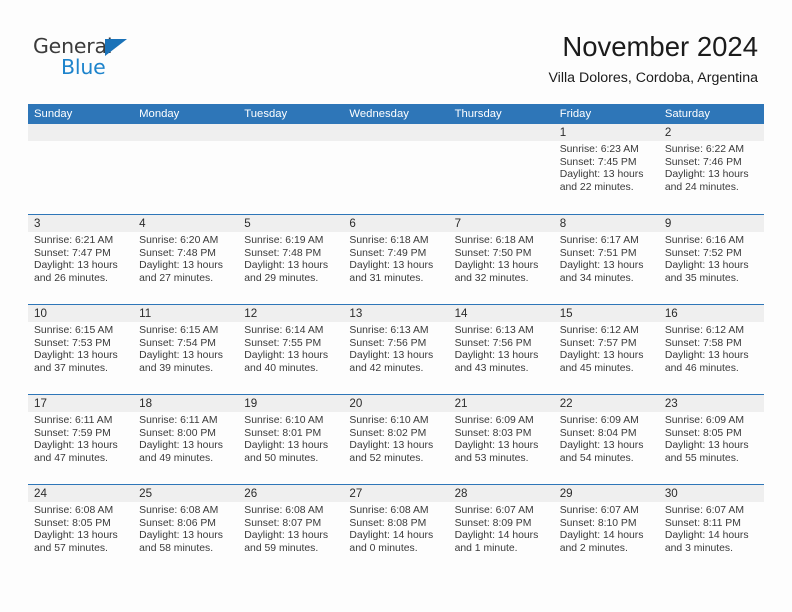 The image size is (792, 612). Describe the element at coordinates (704, 149) in the screenshot. I see `sunrise-time: Sunrise: 6:22 AM` at that location.